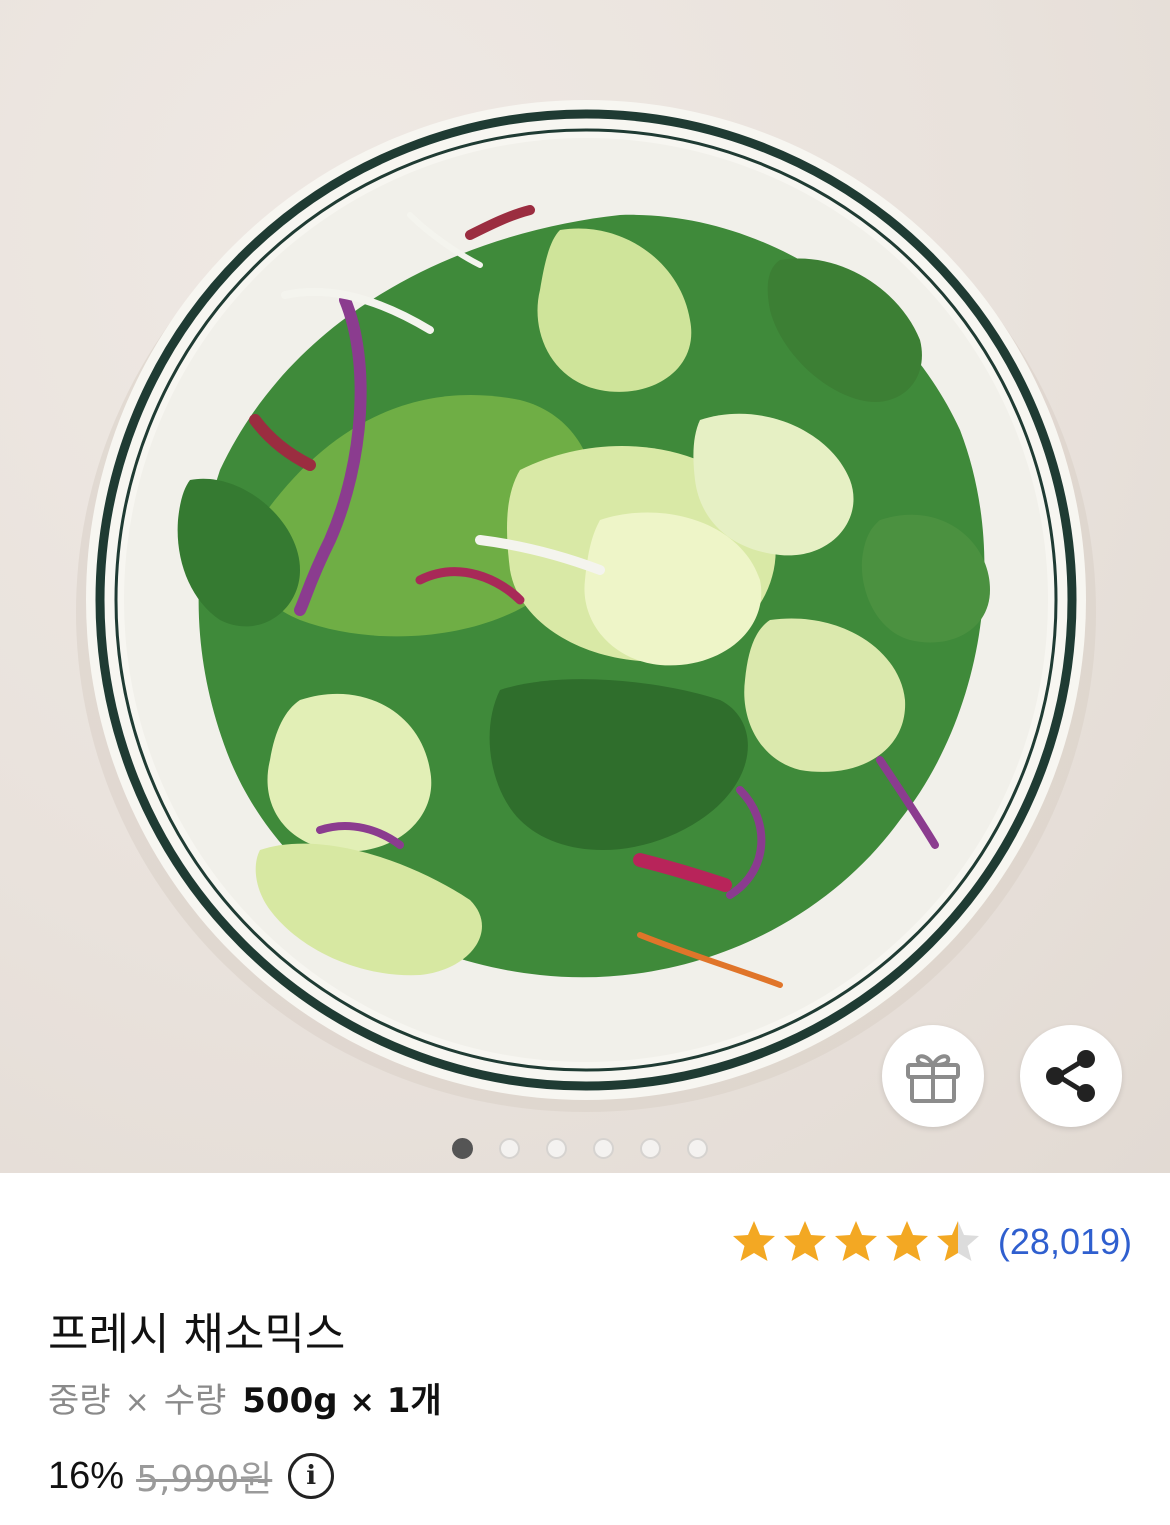 This screenshot has width=1170, height=1525. What do you see at coordinates (290, 1401) in the screenshot?
I see `spec-weight-value: 500g` at bounding box center [290, 1401].